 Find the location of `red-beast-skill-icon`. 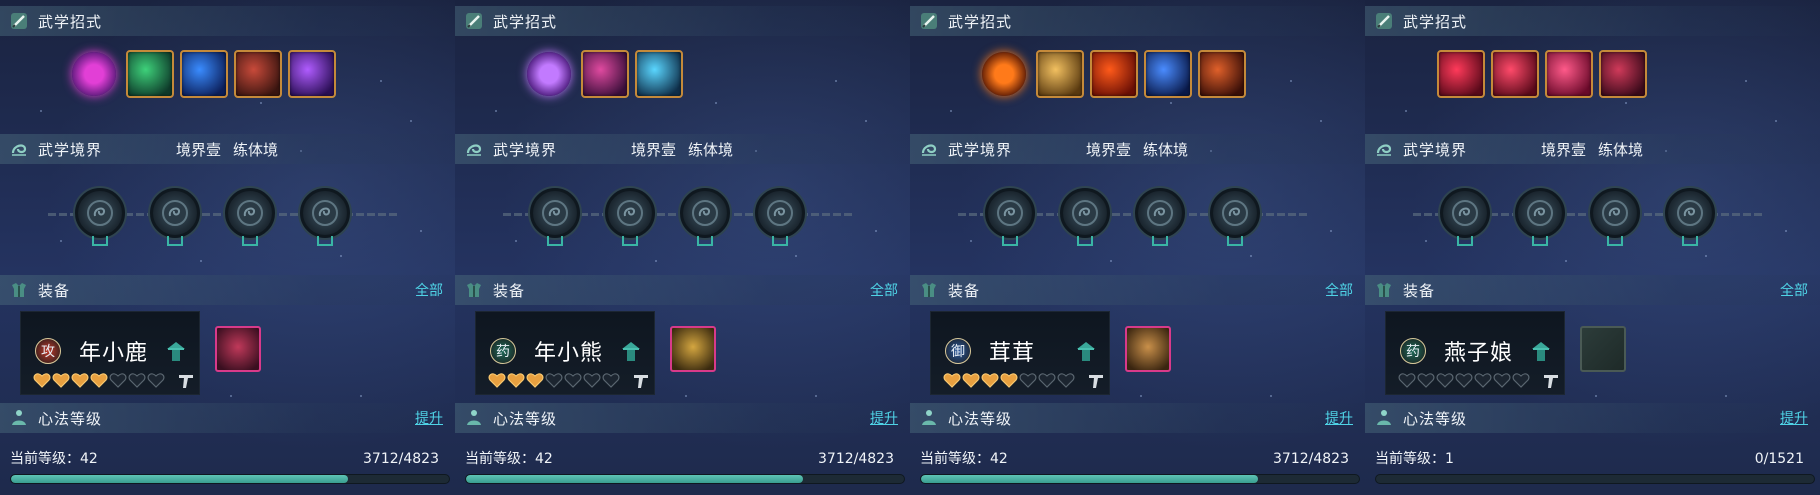

red-beast-skill-icon is located at coordinates (258, 74).